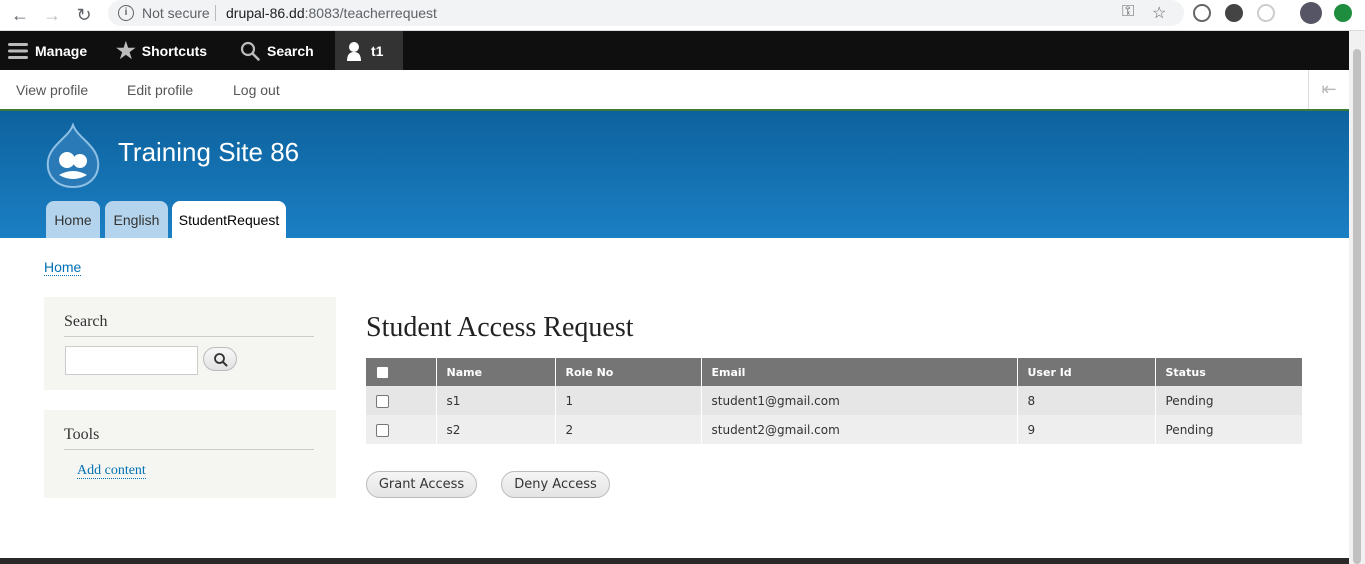 This screenshot has width=1365, height=564. What do you see at coordinates (20, 15) in the screenshot?
I see `back-icon: ←` at bounding box center [20, 15].